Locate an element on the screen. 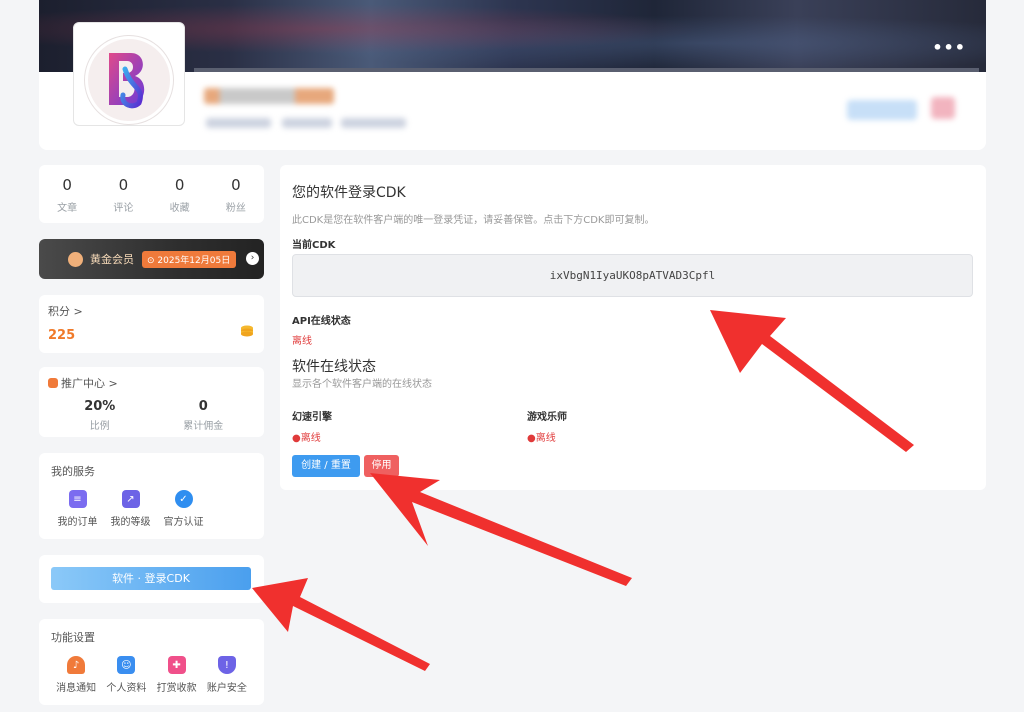 The image size is (1024, 712). avatar is located at coordinates (129, 80).